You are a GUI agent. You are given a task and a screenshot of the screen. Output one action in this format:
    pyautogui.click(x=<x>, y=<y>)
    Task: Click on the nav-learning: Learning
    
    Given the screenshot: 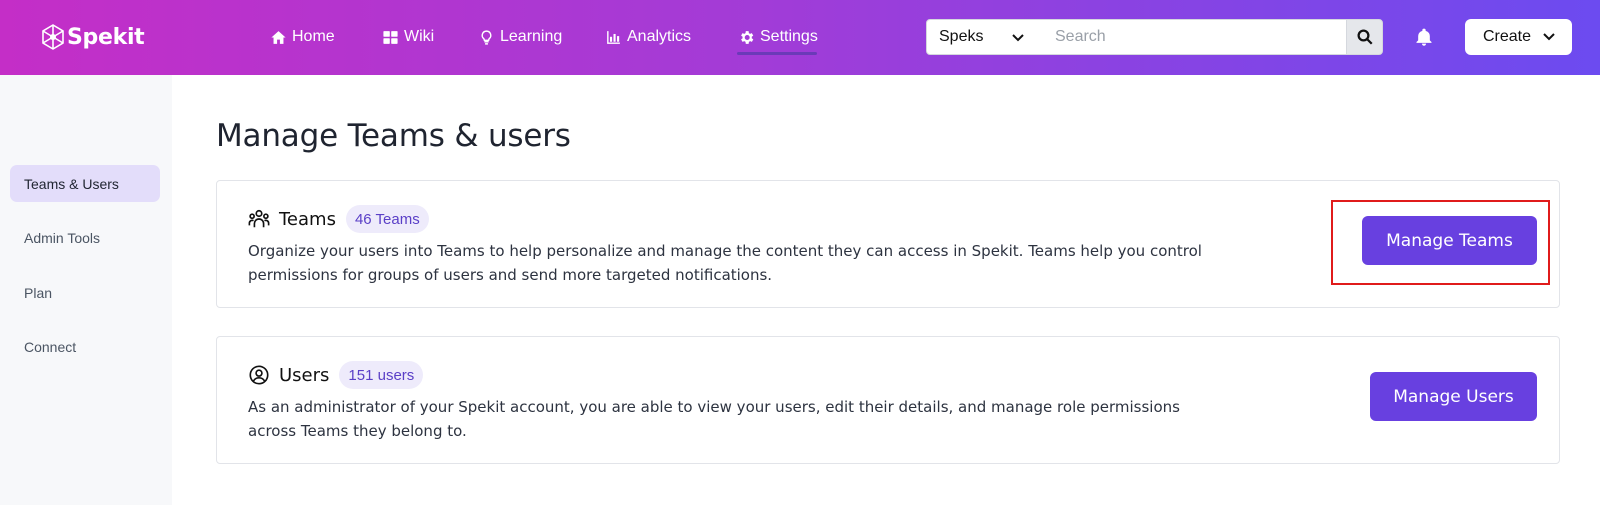 What is the action you would take?
    pyautogui.click(x=520, y=37)
    